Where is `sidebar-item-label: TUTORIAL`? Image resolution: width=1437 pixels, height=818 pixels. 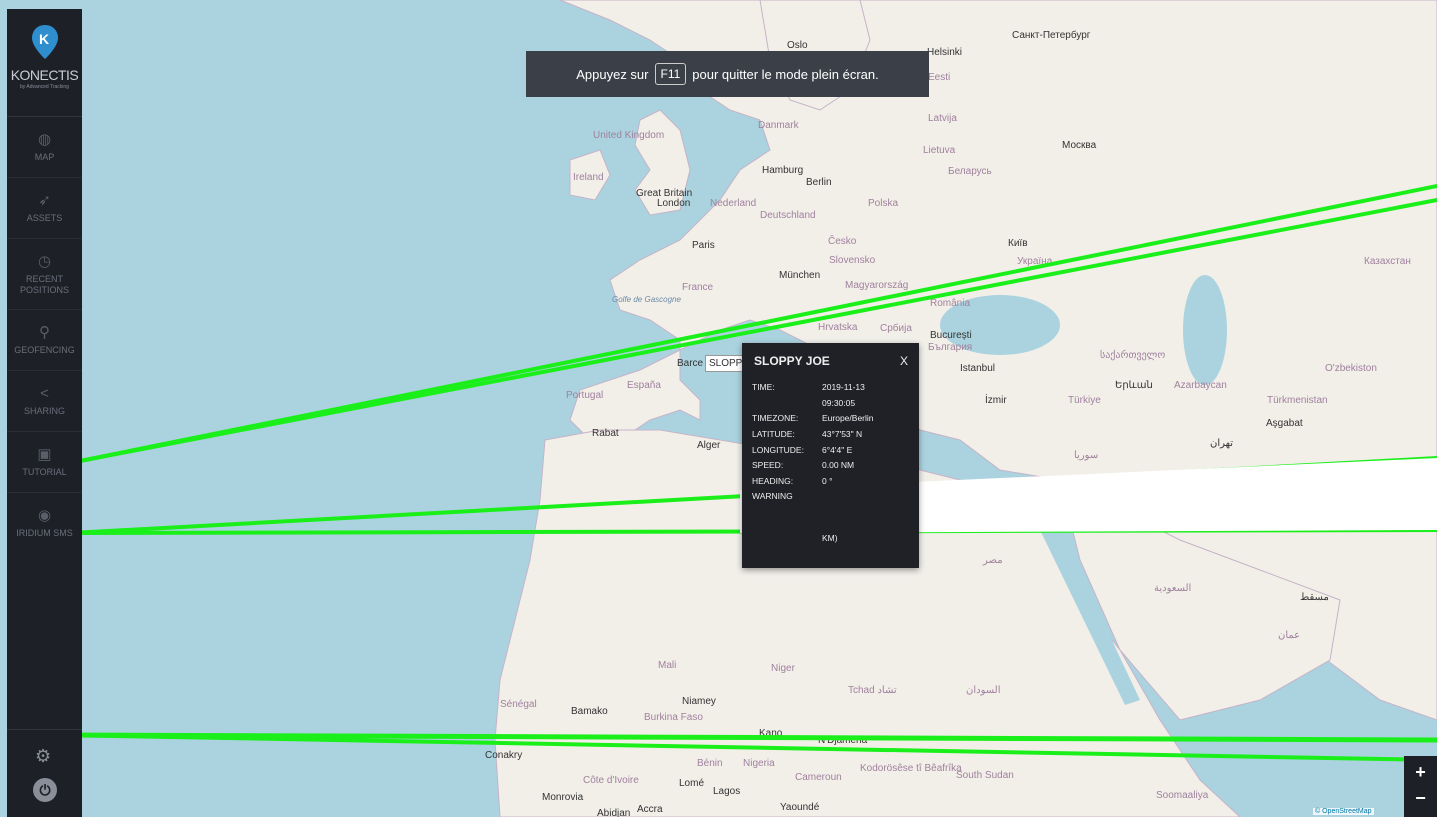
sidebar-item-label: TUTORIAL is located at coordinates (44, 472).